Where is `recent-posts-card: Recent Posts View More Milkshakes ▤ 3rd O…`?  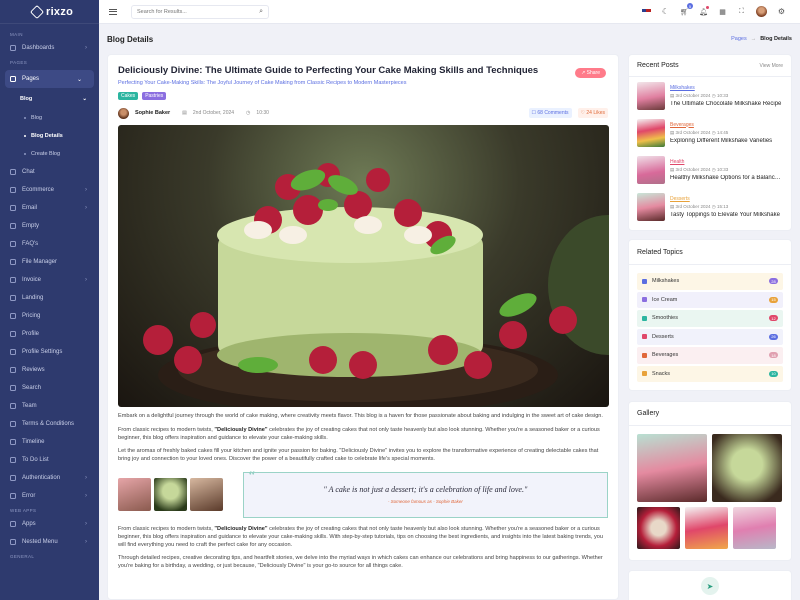
recent-posts-card: Recent Posts View More Milkshakes ▤ 3rd O… is located at coordinates (710, 142).